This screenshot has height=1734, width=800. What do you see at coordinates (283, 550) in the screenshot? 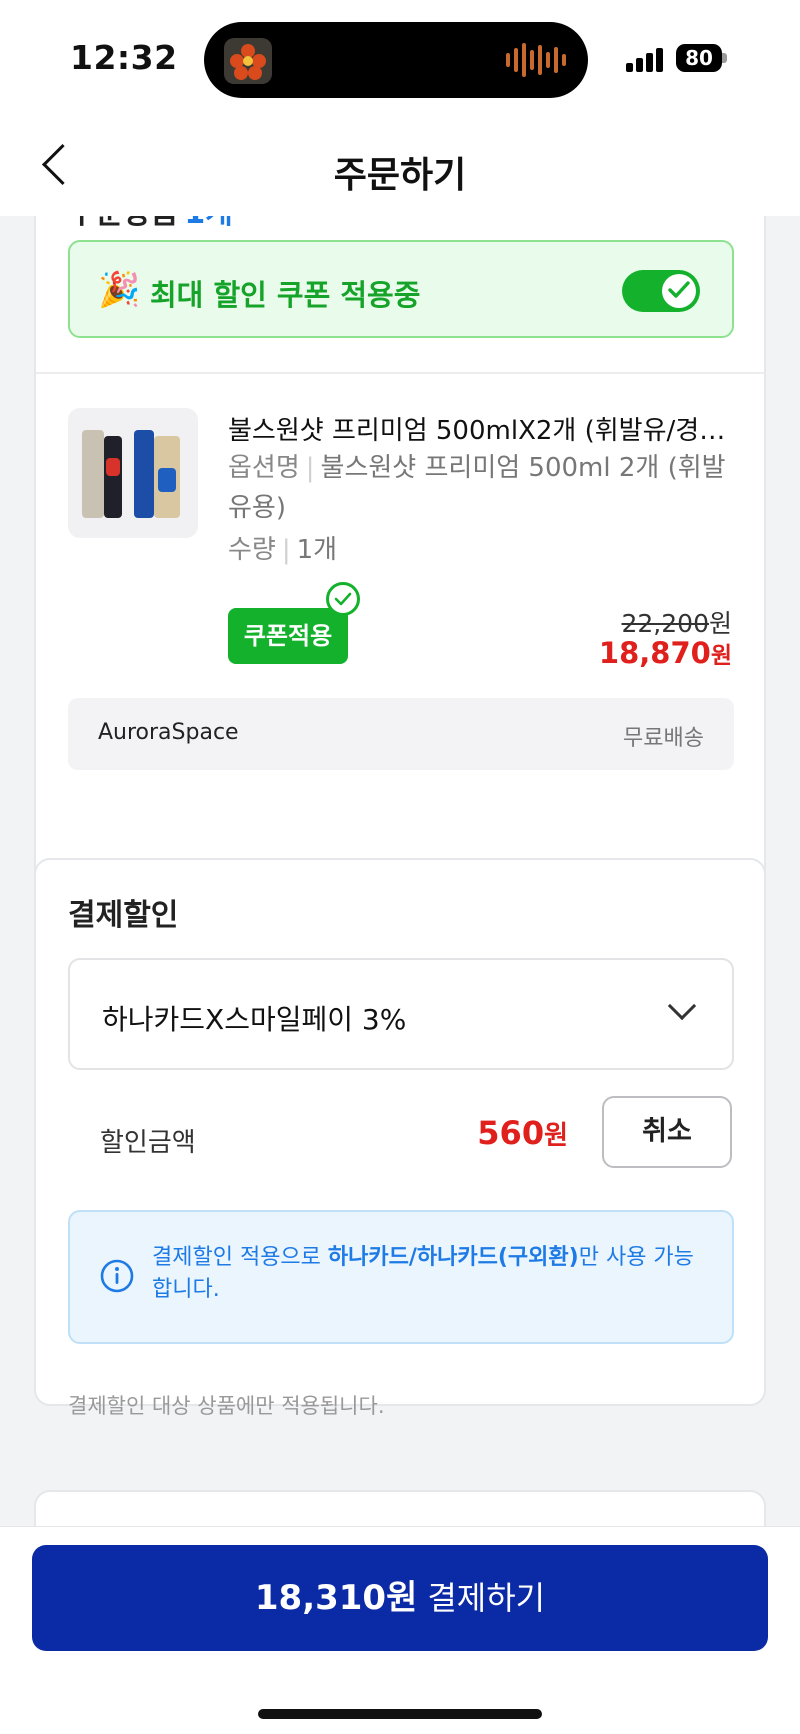
I see `product-quantity-row: 수량 | 1개` at bounding box center [283, 550].